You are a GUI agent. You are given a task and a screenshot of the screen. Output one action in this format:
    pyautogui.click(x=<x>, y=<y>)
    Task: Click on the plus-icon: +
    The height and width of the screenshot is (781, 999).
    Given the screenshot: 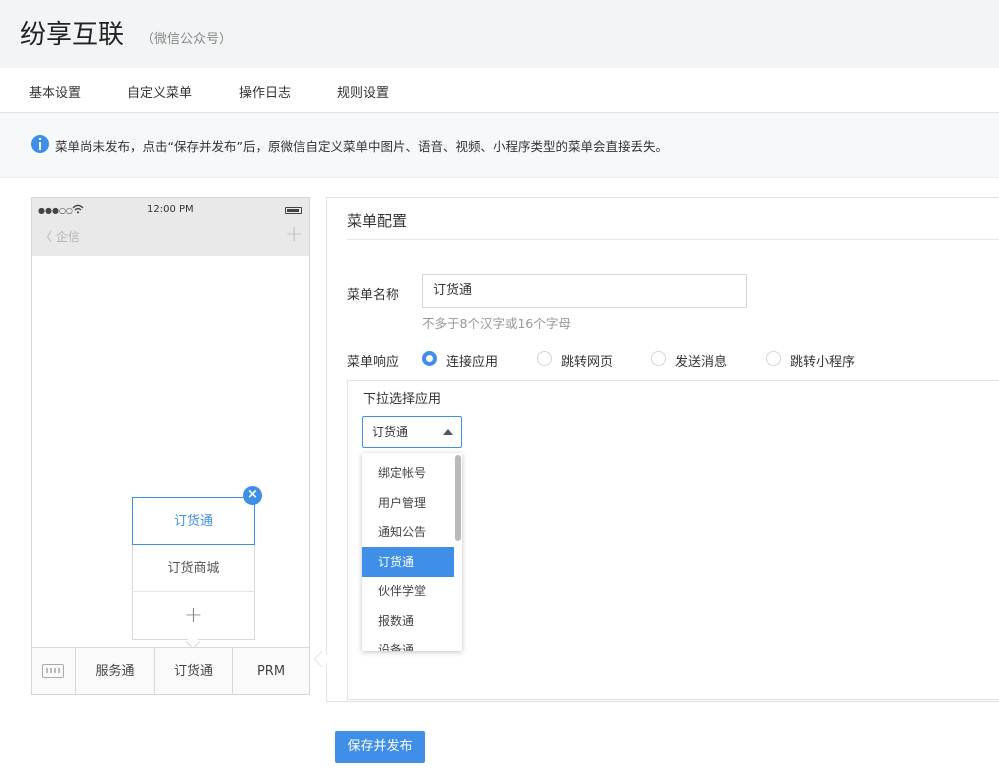 What is the action you would take?
    pyautogui.click(x=294, y=234)
    